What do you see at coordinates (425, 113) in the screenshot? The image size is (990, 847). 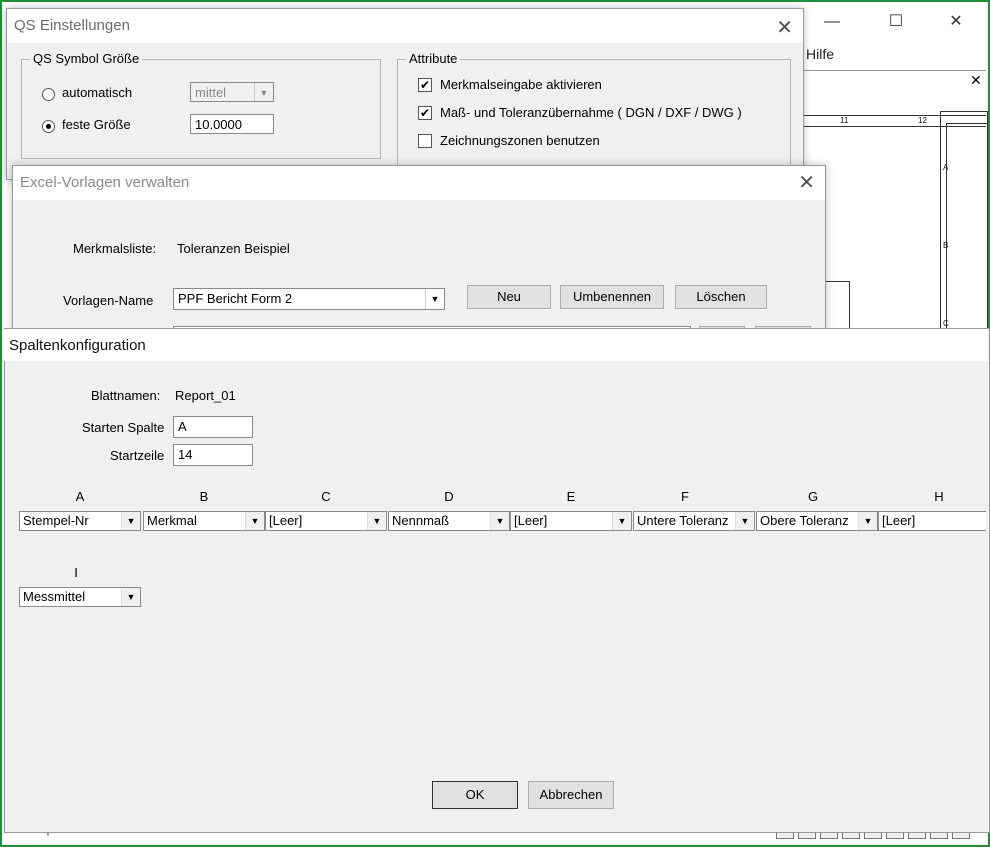 I see `checkbox-tolerance: ✔` at bounding box center [425, 113].